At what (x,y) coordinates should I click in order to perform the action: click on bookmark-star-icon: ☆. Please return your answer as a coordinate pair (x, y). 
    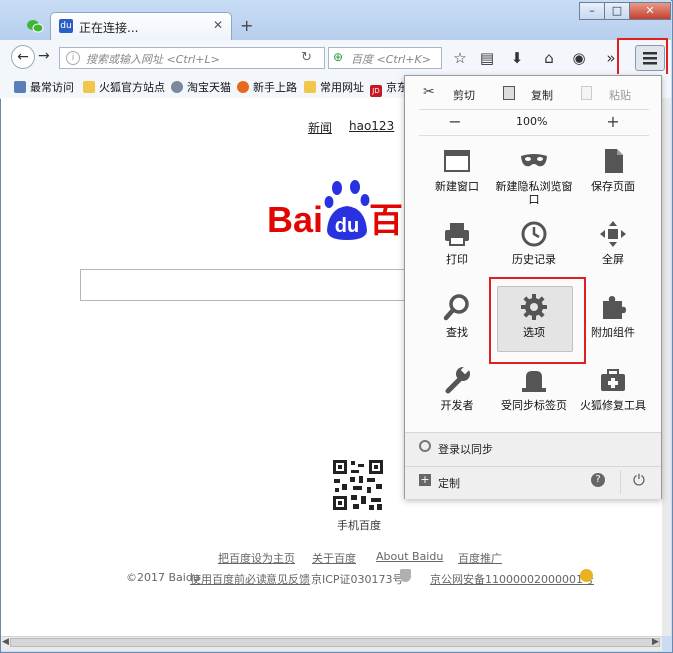
    Looking at the image, I should click on (460, 58).